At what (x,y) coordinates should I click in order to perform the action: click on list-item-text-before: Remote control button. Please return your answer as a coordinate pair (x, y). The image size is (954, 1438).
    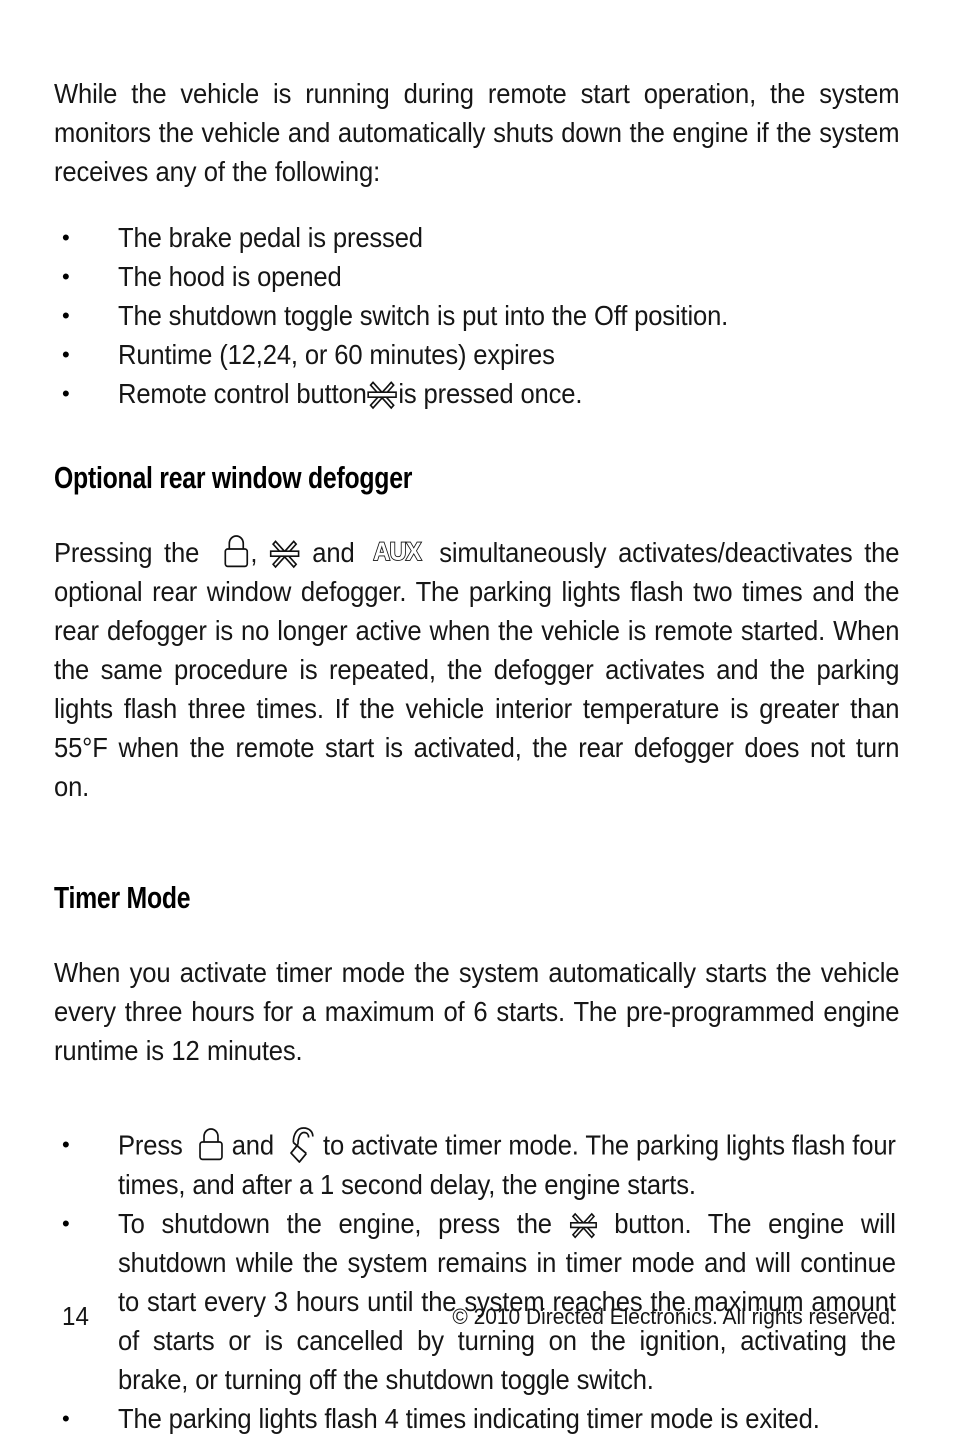
    Looking at the image, I should click on (242, 393).